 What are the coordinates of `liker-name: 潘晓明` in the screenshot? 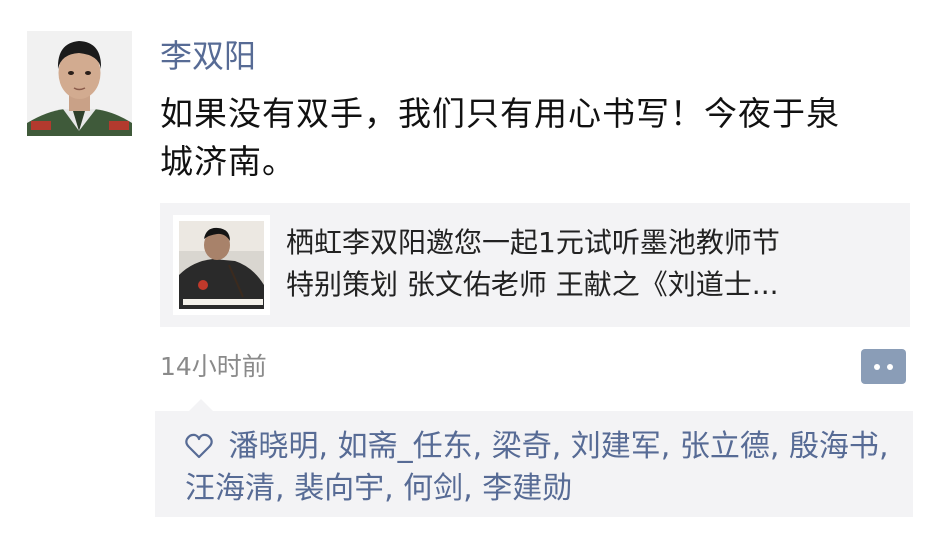 It's located at (274, 446).